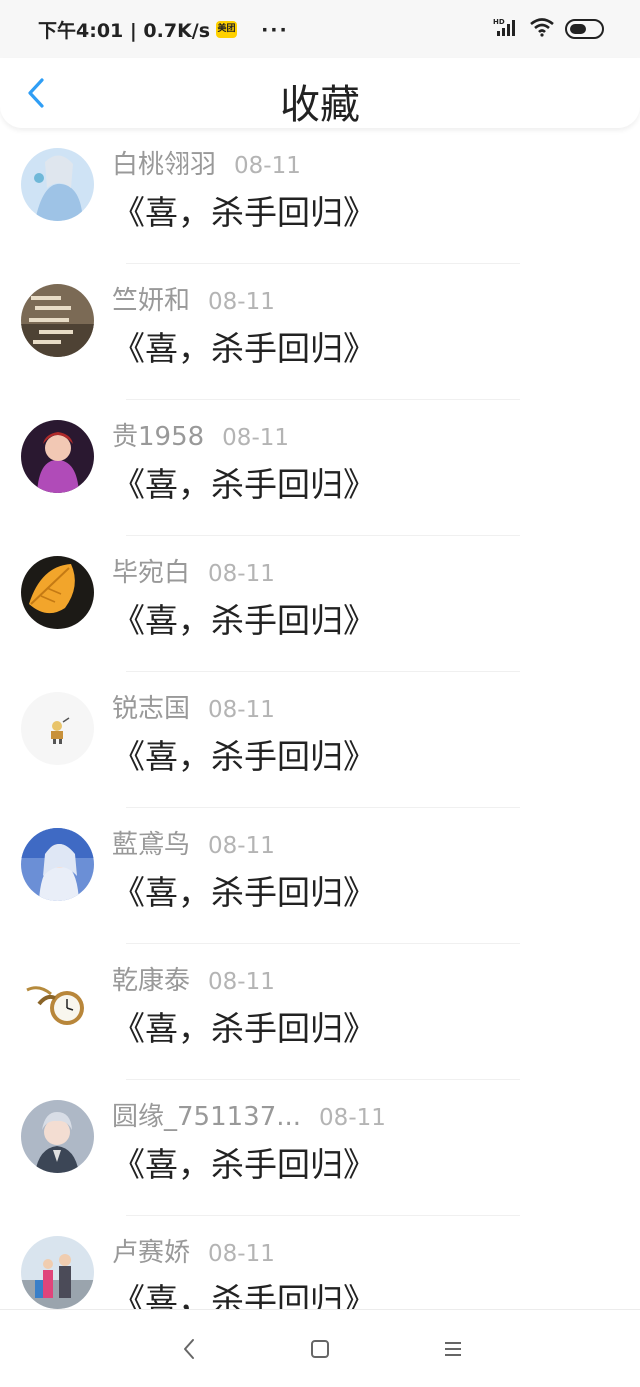 The width and height of the screenshot is (640, 1387). I want to click on home-square-icon, so click(320, 1349).